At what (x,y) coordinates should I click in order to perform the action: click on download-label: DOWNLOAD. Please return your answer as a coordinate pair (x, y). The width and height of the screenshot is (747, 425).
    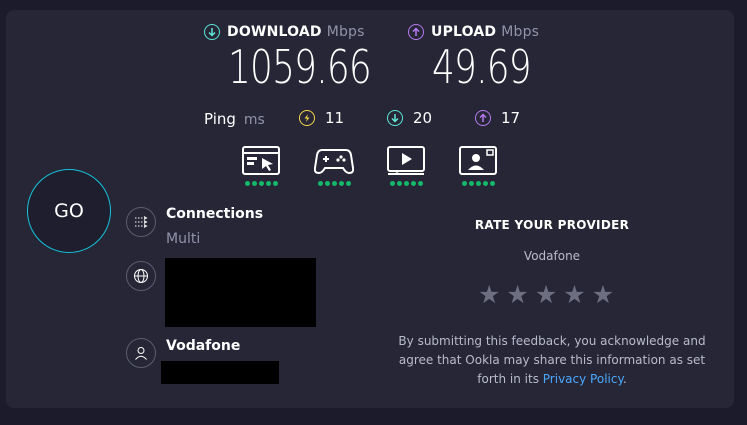
    Looking at the image, I should click on (274, 32).